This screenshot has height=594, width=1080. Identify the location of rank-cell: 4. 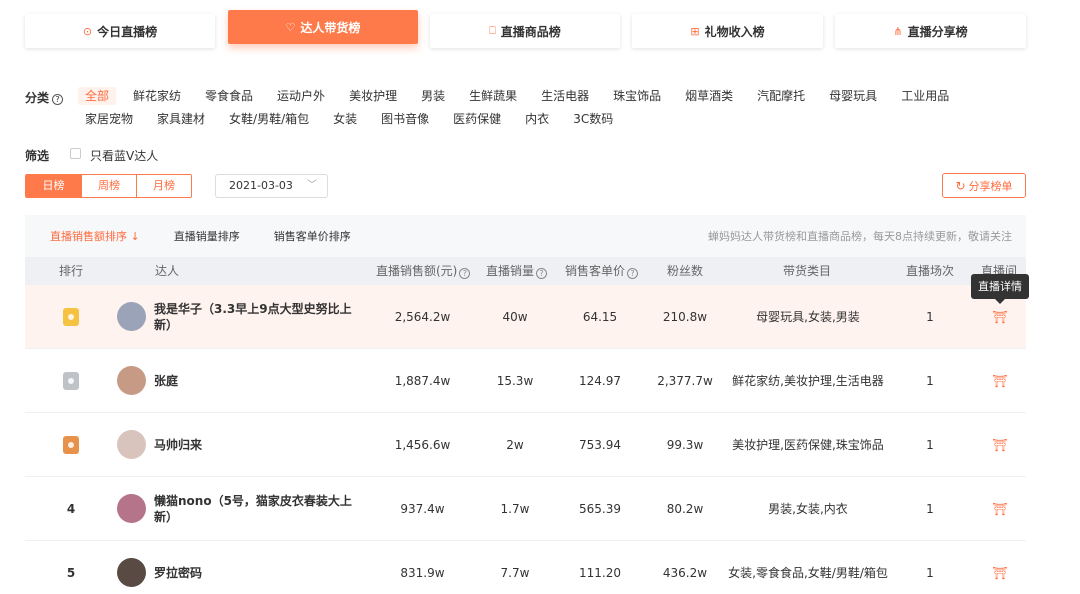
(71, 508).